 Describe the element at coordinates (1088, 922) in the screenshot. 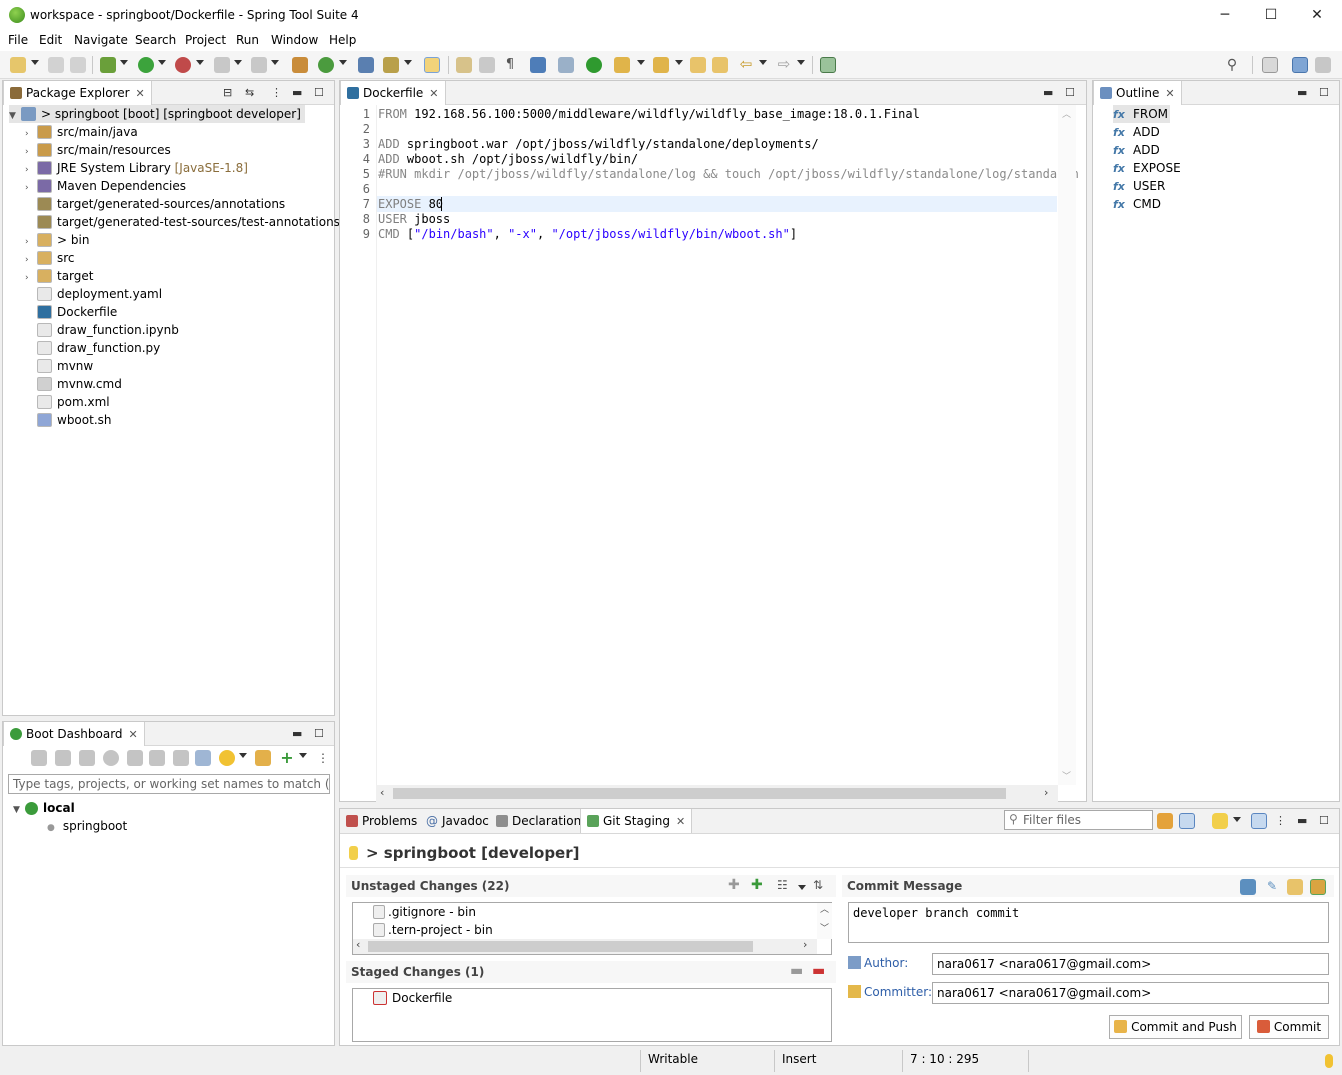

I see `commit-message-input: developer branch commit` at that location.